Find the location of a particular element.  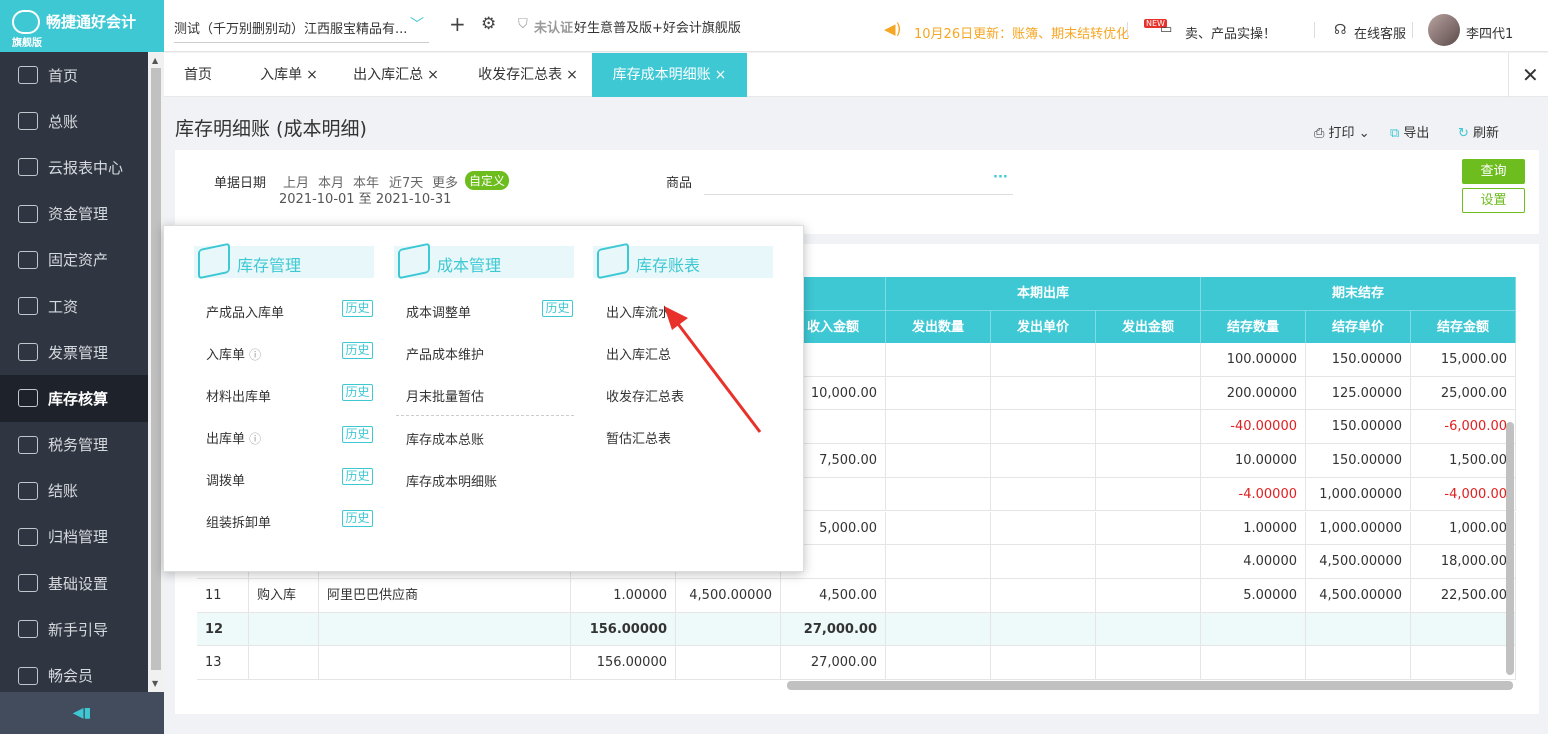

sidebar-item-archive: 归档管理 is located at coordinates (74, 537).